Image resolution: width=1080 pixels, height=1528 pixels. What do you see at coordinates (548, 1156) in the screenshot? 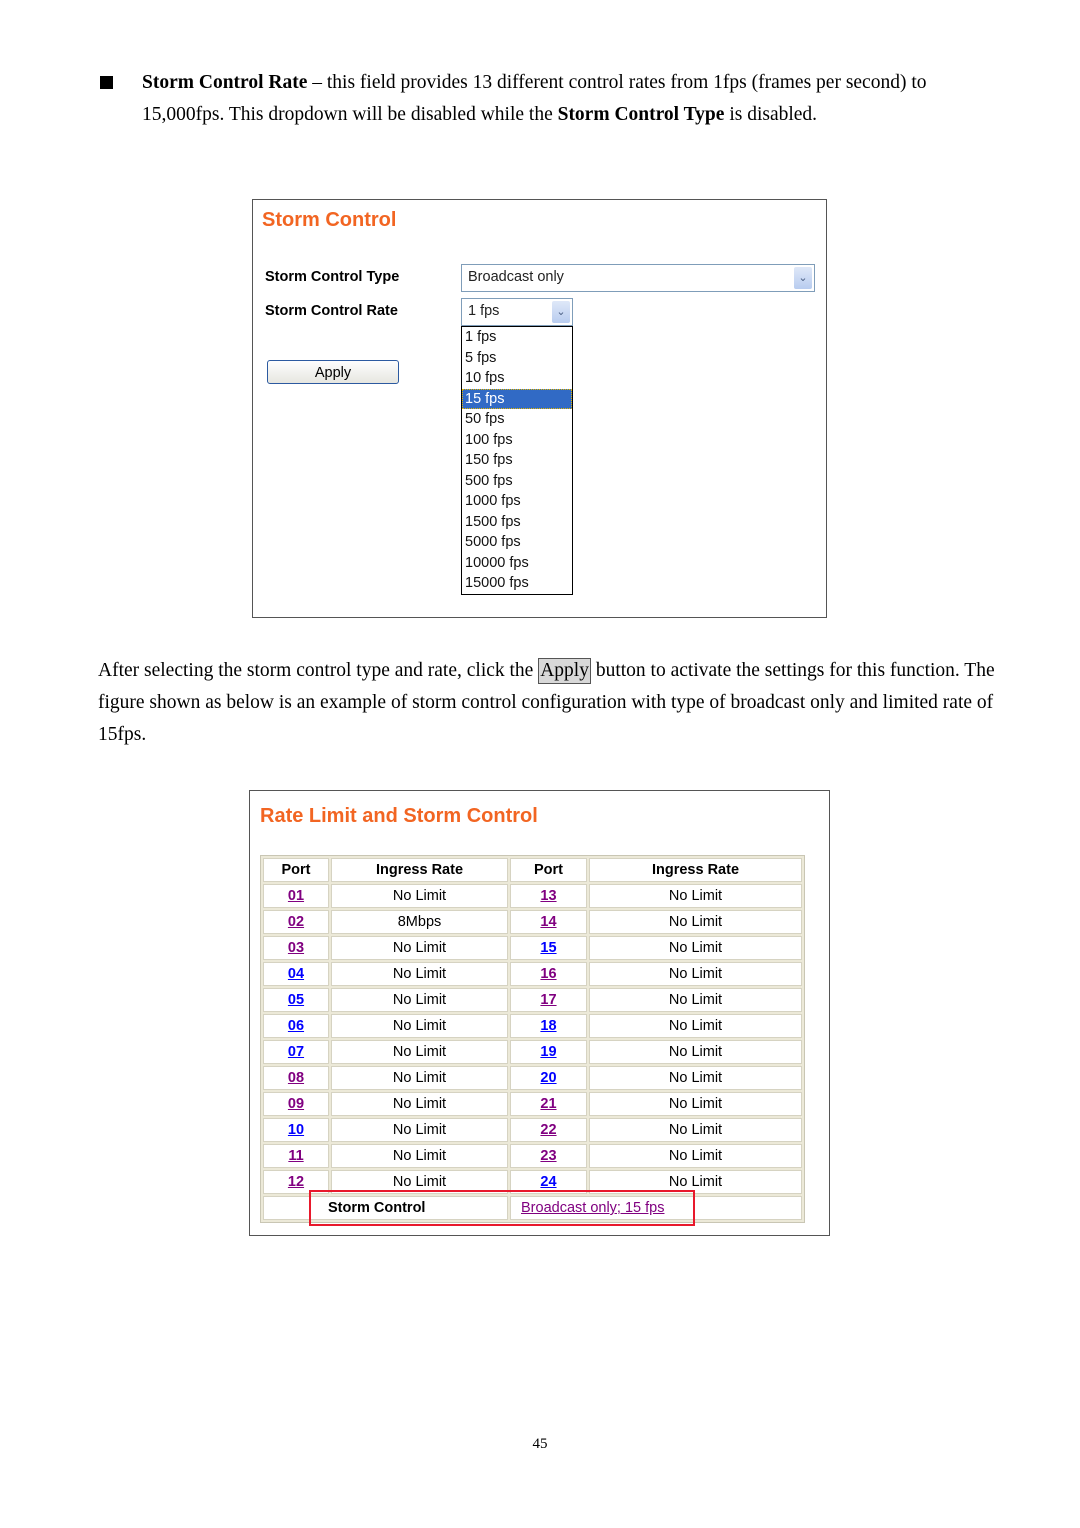
I see `port-link: 23` at bounding box center [548, 1156].